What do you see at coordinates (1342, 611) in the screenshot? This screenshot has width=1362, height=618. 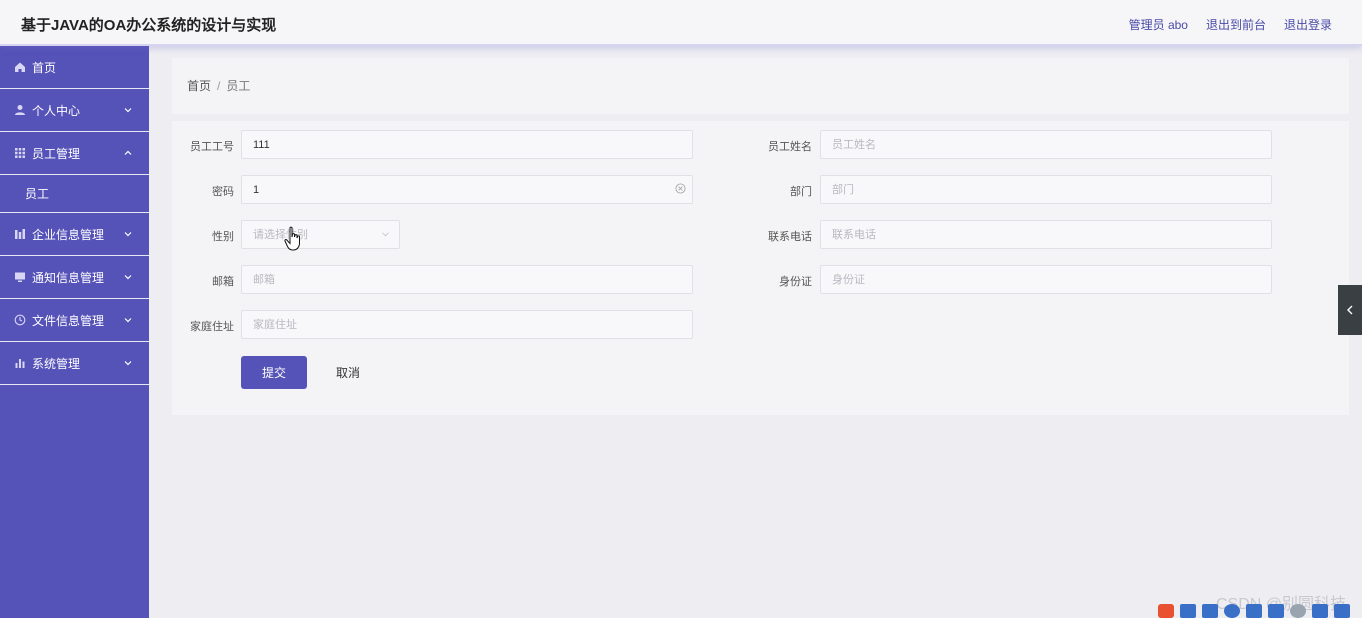 I see `settings-icon` at bounding box center [1342, 611].